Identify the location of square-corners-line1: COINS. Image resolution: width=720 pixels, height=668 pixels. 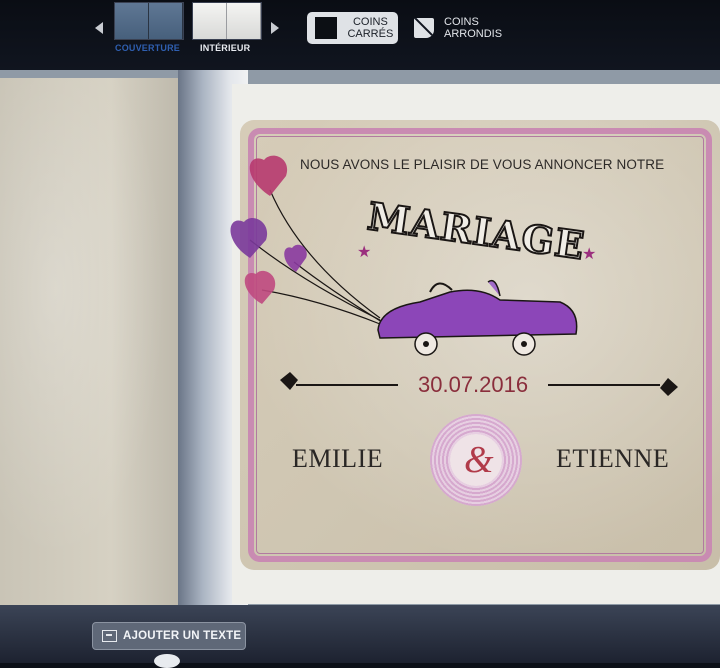
(370, 22).